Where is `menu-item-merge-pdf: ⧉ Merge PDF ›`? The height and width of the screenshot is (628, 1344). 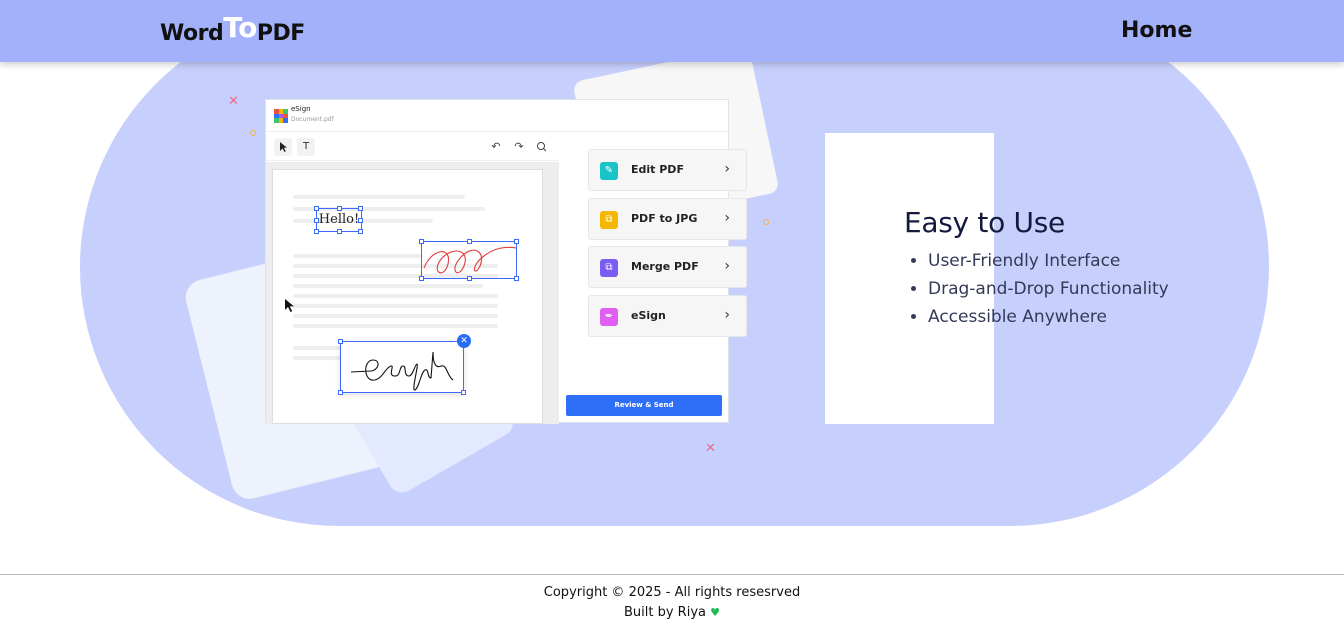 menu-item-merge-pdf: ⧉ Merge PDF › is located at coordinates (667, 267).